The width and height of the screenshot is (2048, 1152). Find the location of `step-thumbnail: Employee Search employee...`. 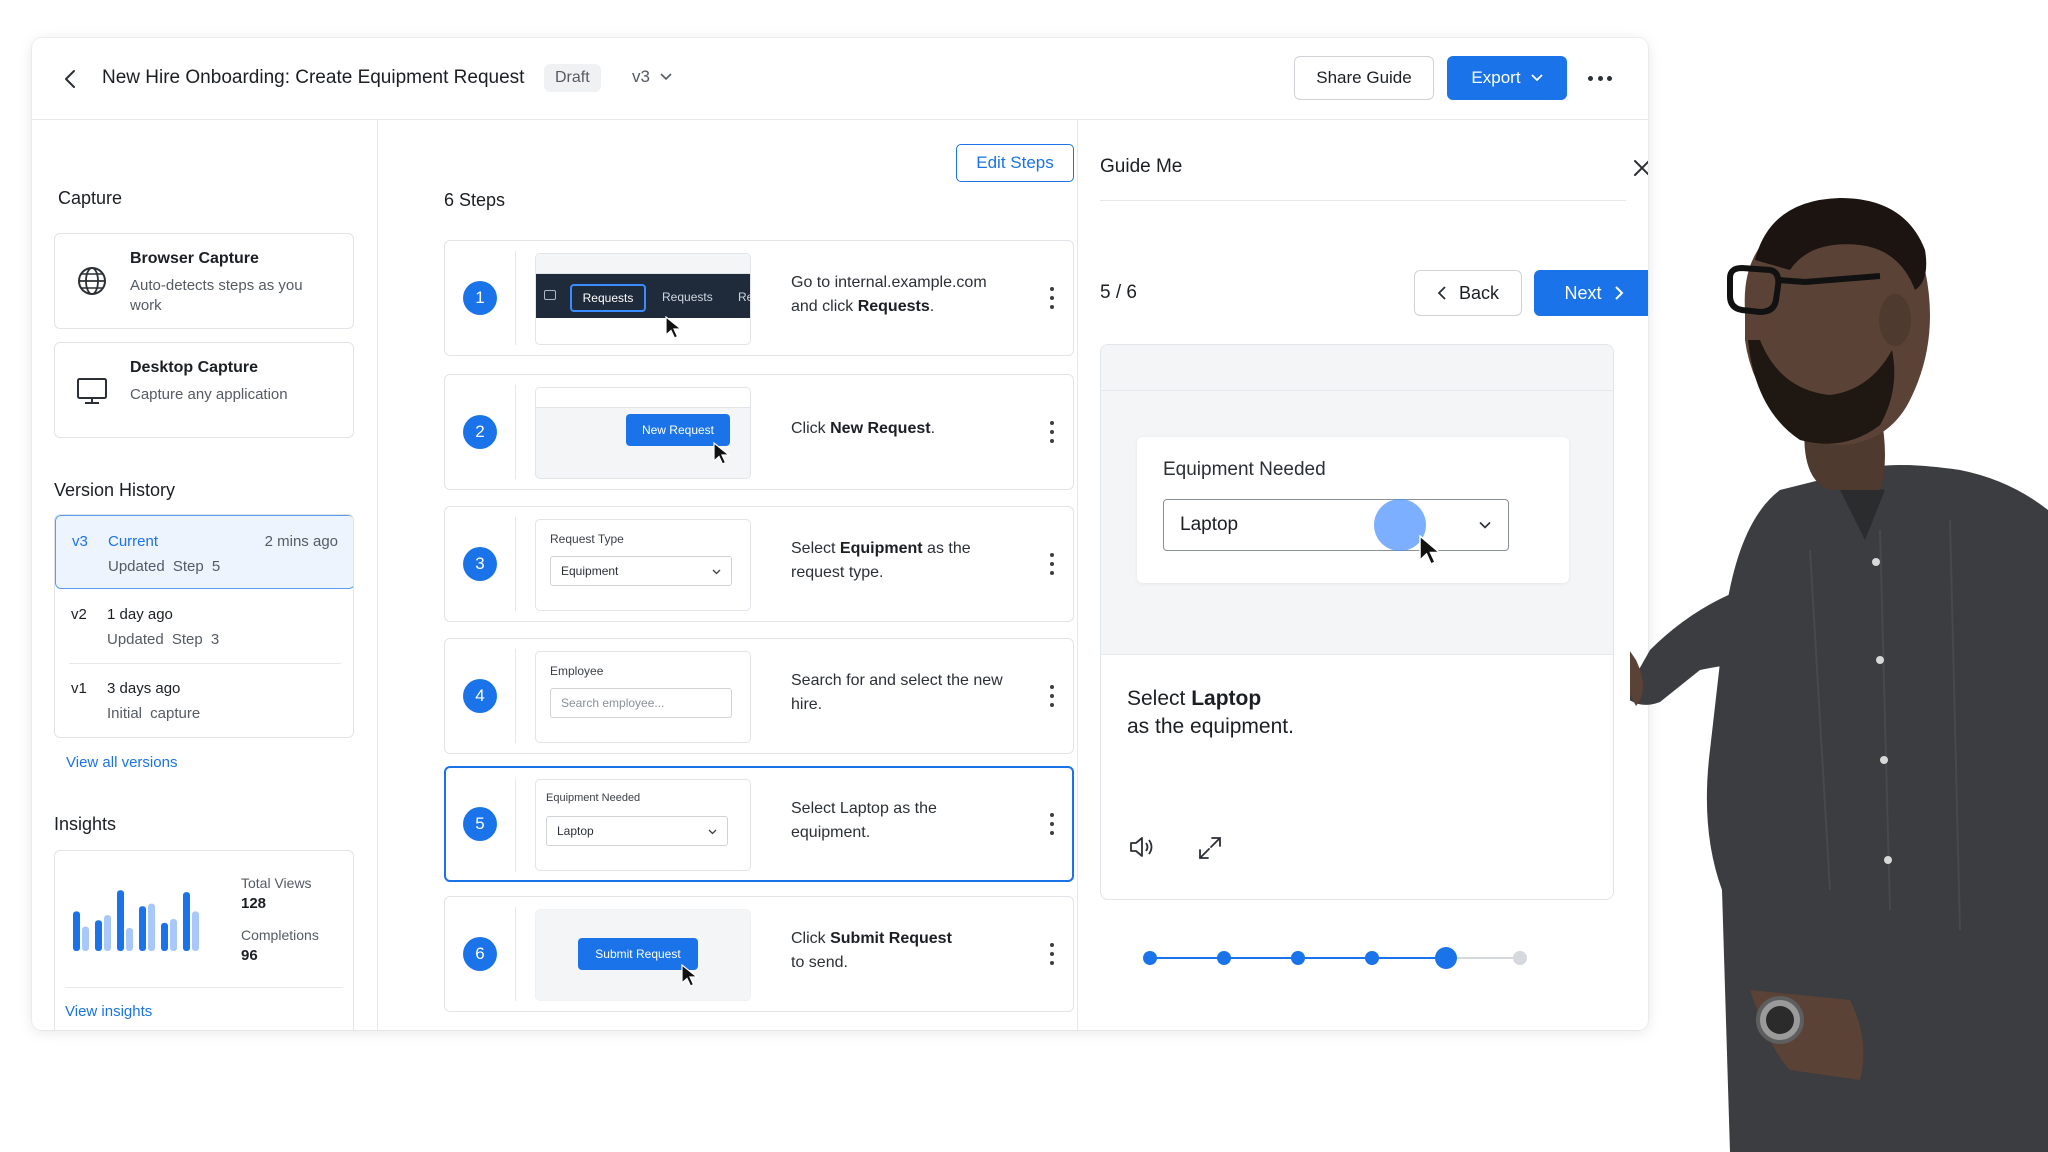

step-thumbnail: Employee Search employee... is located at coordinates (643, 697).